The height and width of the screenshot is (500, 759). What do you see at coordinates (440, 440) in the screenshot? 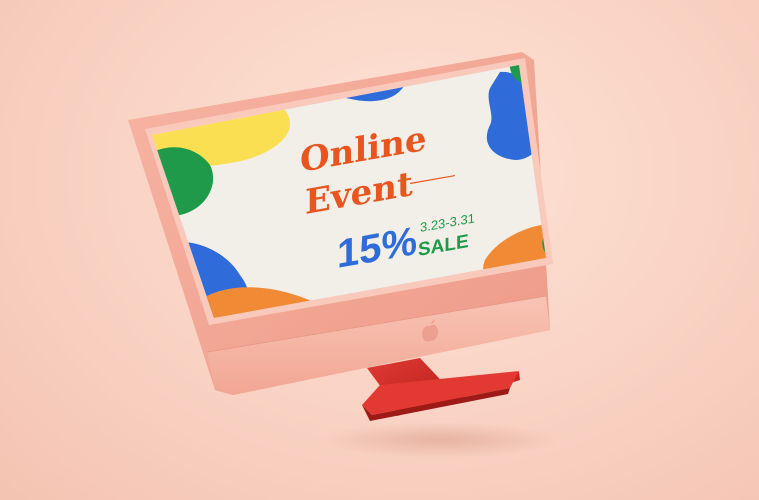
I see `floor-shadow` at bounding box center [440, 440].